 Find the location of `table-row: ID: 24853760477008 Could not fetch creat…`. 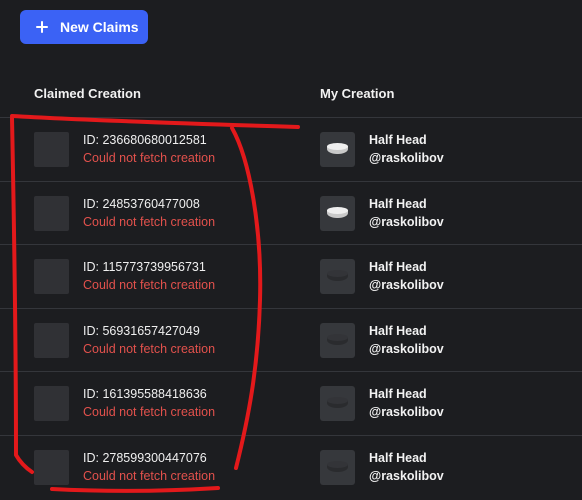

table-row: ID: 24853760477008 Could not fetch creat… is located at coordinates (291, 213).